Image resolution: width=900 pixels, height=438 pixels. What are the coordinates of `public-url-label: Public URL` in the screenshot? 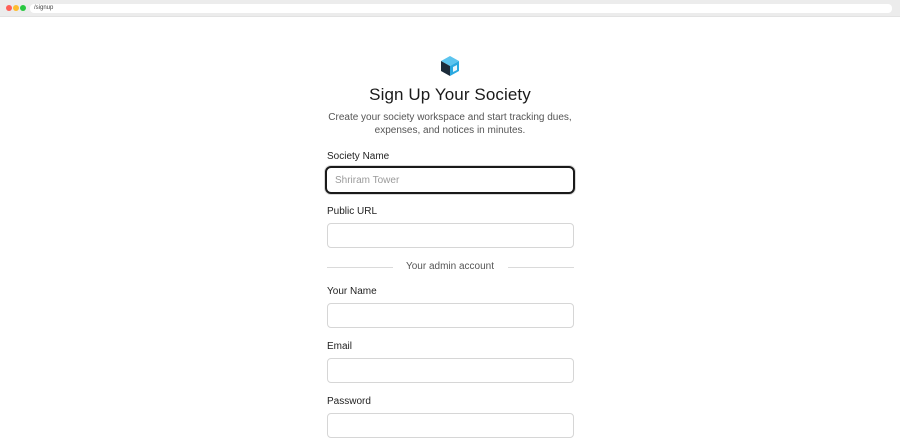 It's located at (352, 211).